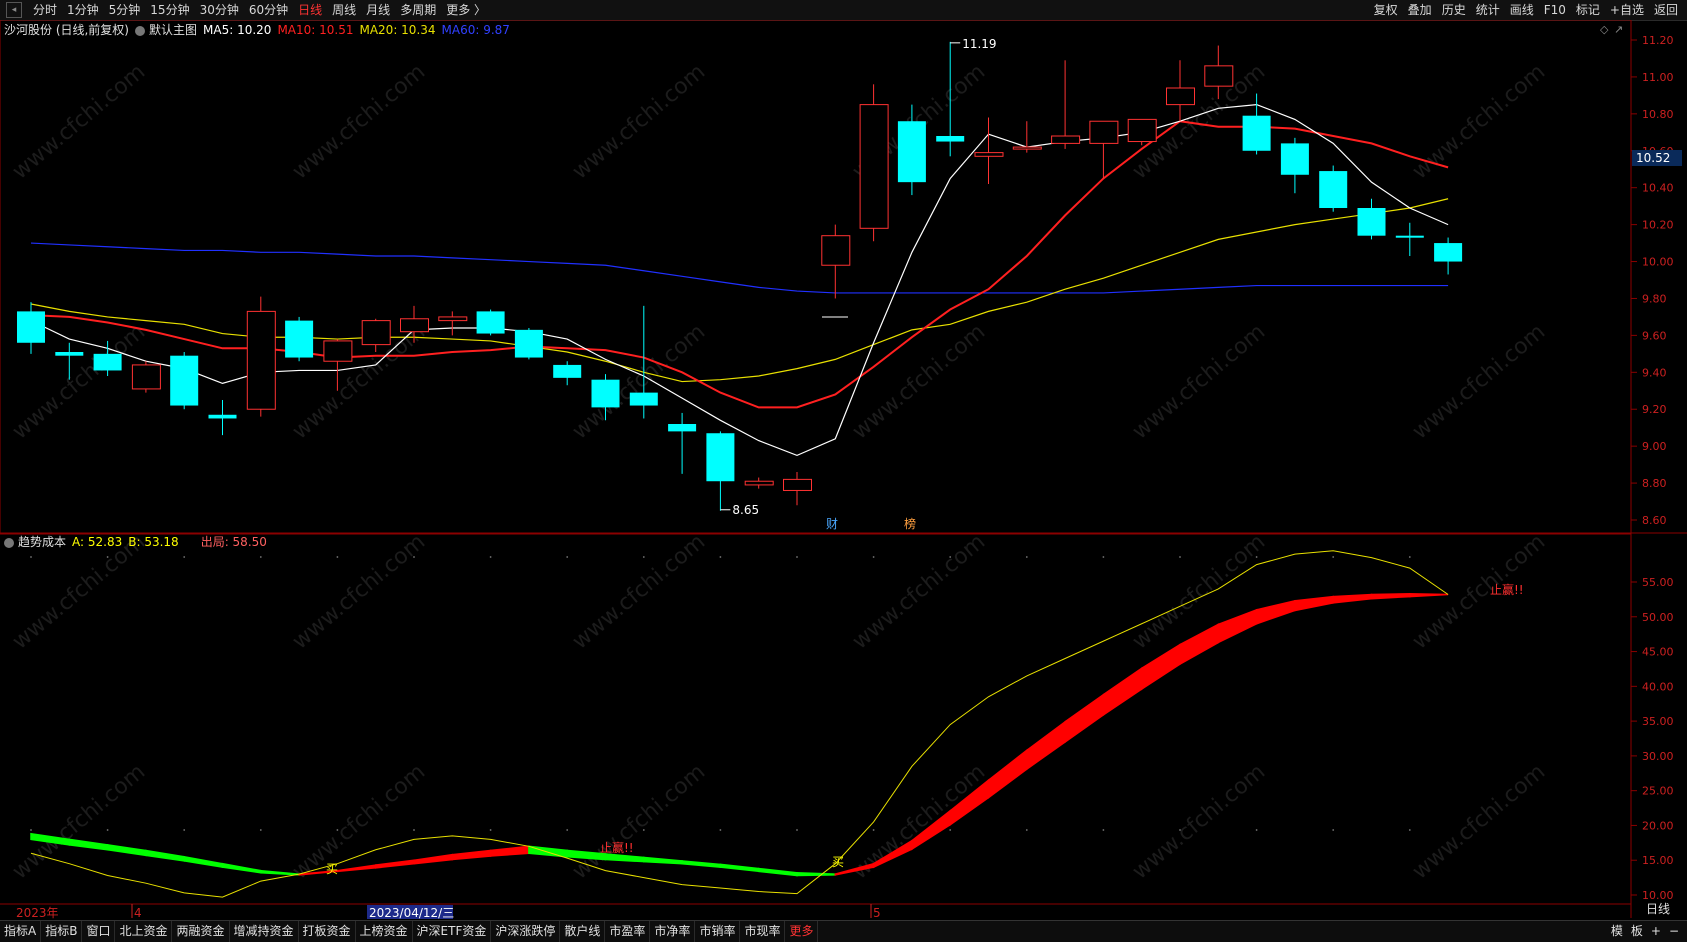 Image resolution: width=1687 pixels, height=942 pixels. What do you see at coordinates (99, 931) in the screenshot?
I see `indicator-tab-2: 窗口` at bounding box center [99, 931].